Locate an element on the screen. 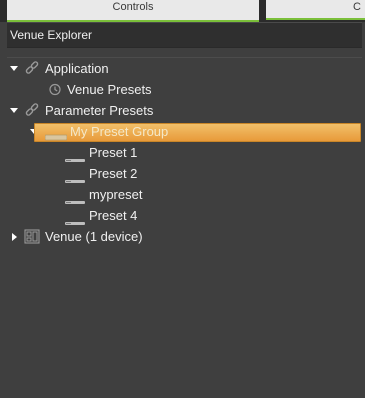  tree-item-parameter-presets: Parameter Presets is located at coordinates (184, 110).